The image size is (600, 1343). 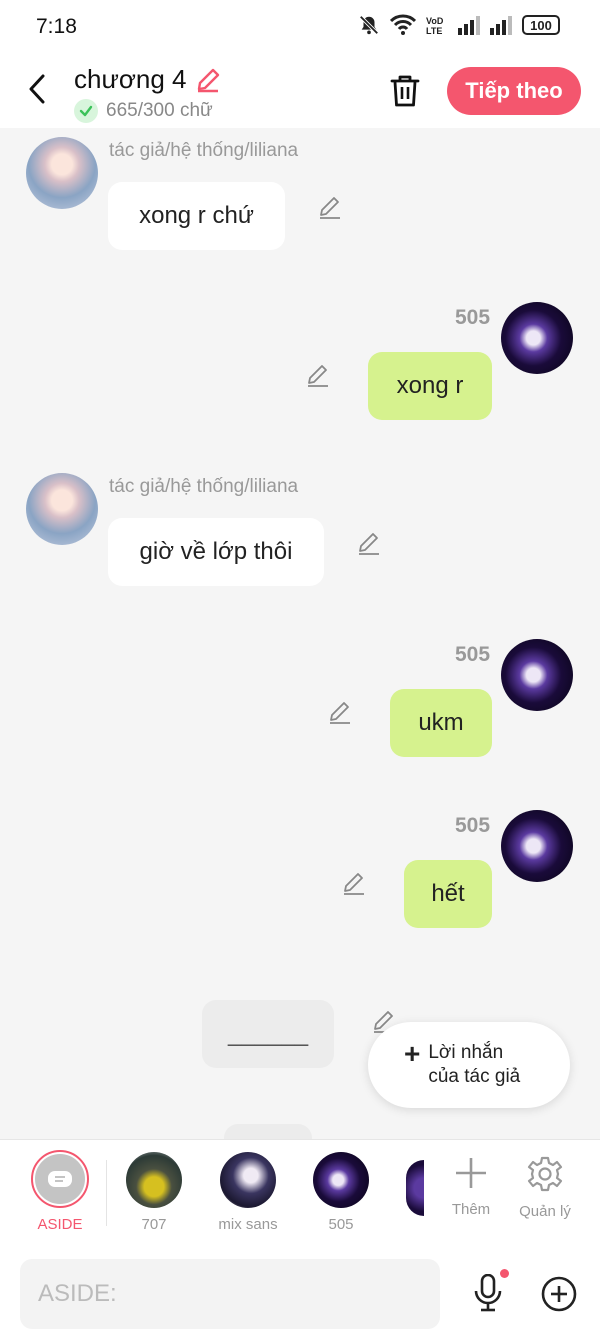 What do you see at coordinates (541, 25) in the screenshot?
I see `battery-icon: 100` at bounding box center [541, 25].